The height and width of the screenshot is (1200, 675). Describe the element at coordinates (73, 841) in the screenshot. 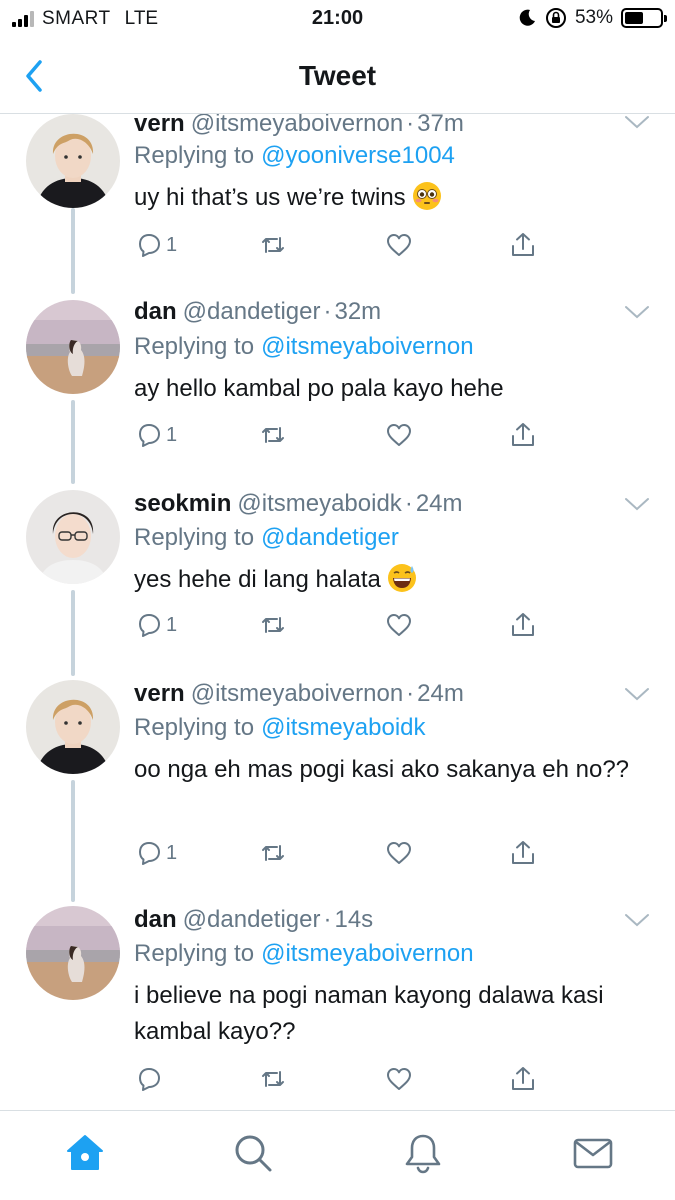

I see `thread-line` at that location.